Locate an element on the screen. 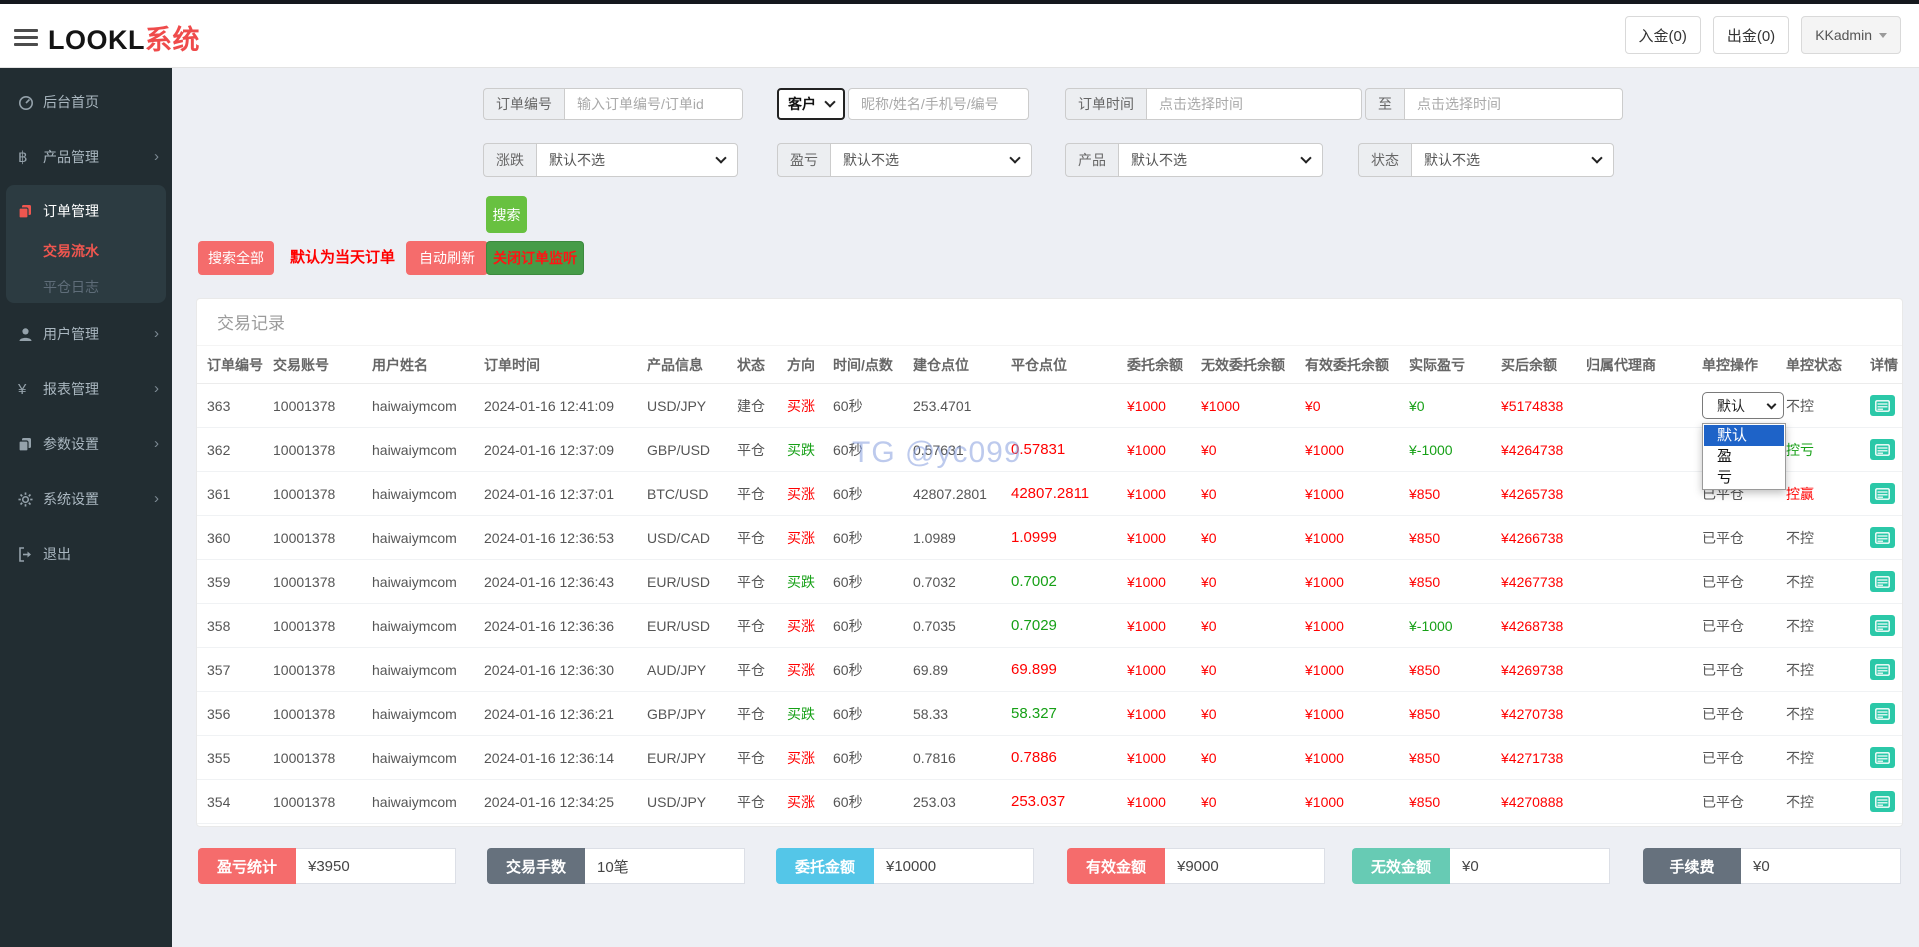 Image resolution: width=1919 pixels, height=947 pixels. user-menu-button: KKadmin is located at coordinates (1851, 35).